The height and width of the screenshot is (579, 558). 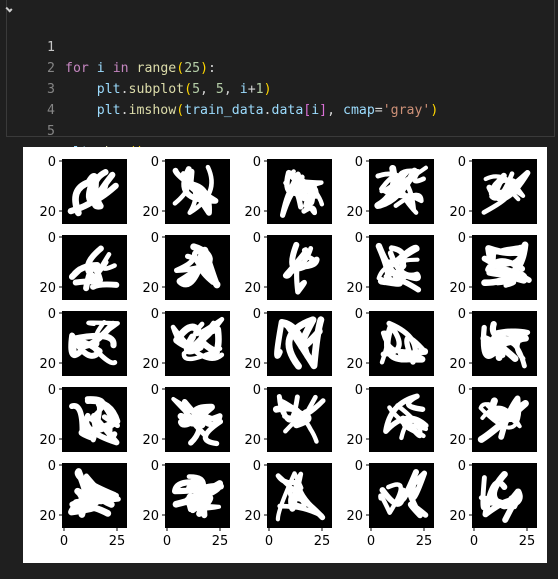 What do you see at coordinates (186, 417) in the screenshot?
I see `subplot-17: 0 20` at bounding box center [186, 417].